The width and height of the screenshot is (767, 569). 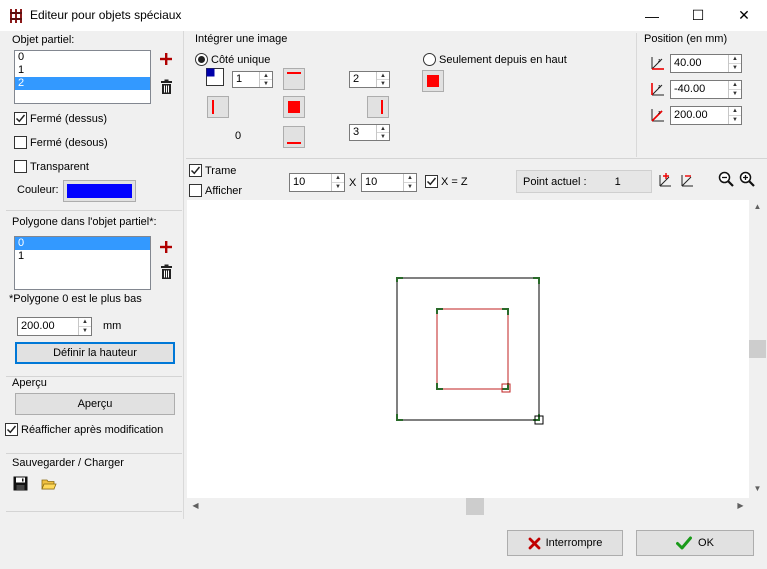 I want to click on zoom-in-button, so click(x=747, y=179).